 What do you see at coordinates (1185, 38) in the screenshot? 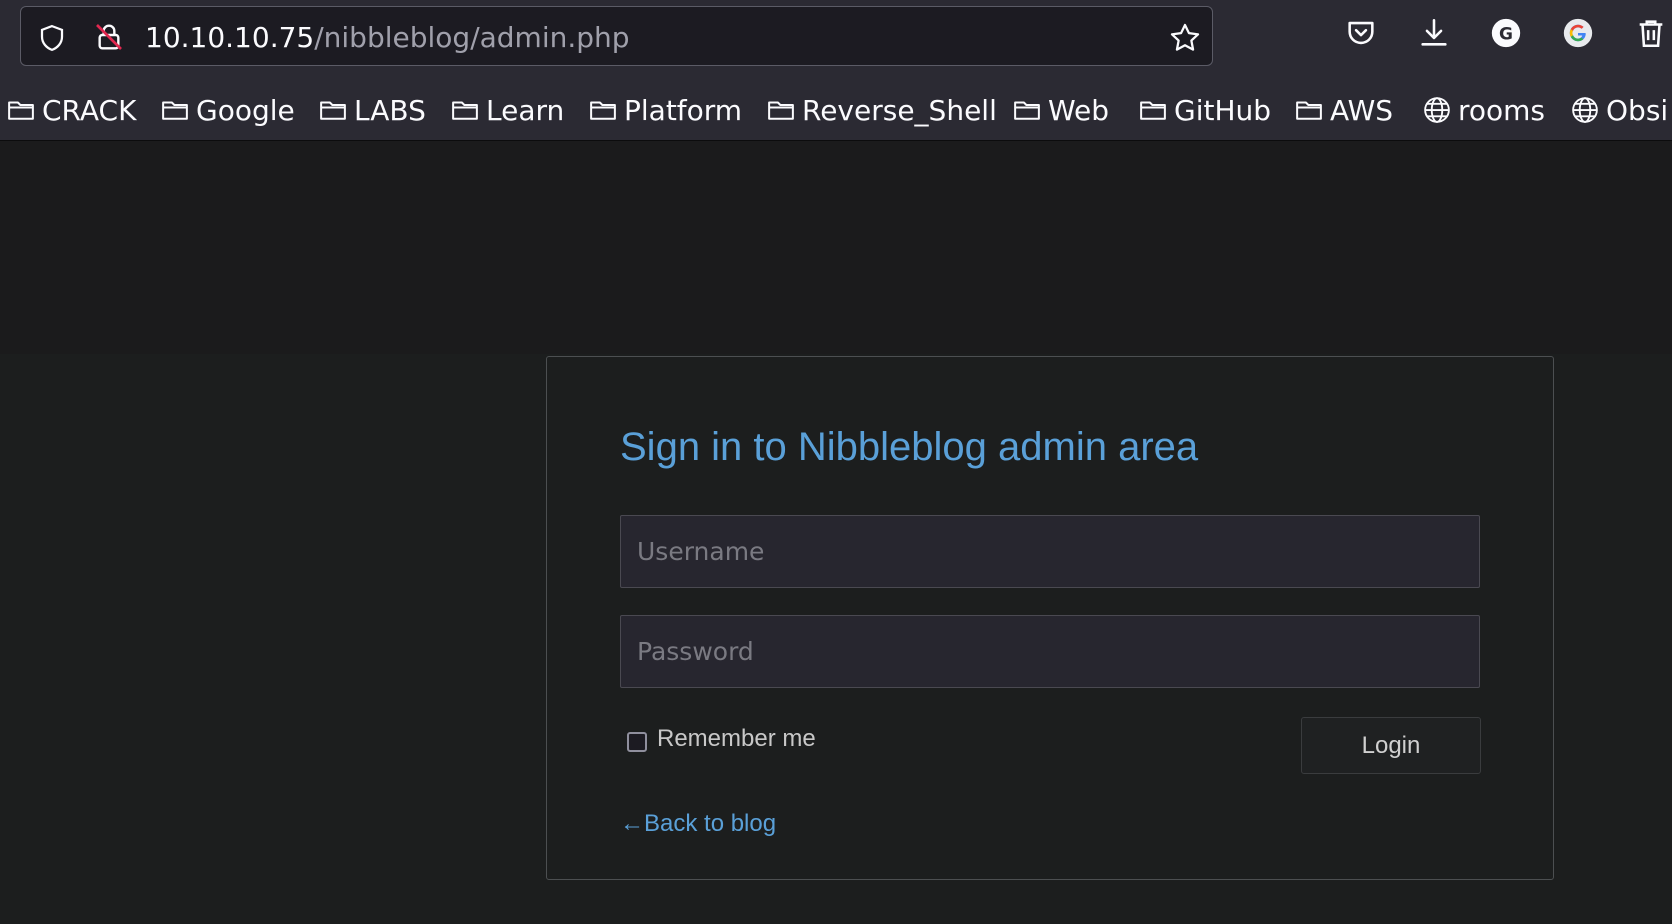
I see `bookmark-star-icon` at bounding box center [1185, 38].